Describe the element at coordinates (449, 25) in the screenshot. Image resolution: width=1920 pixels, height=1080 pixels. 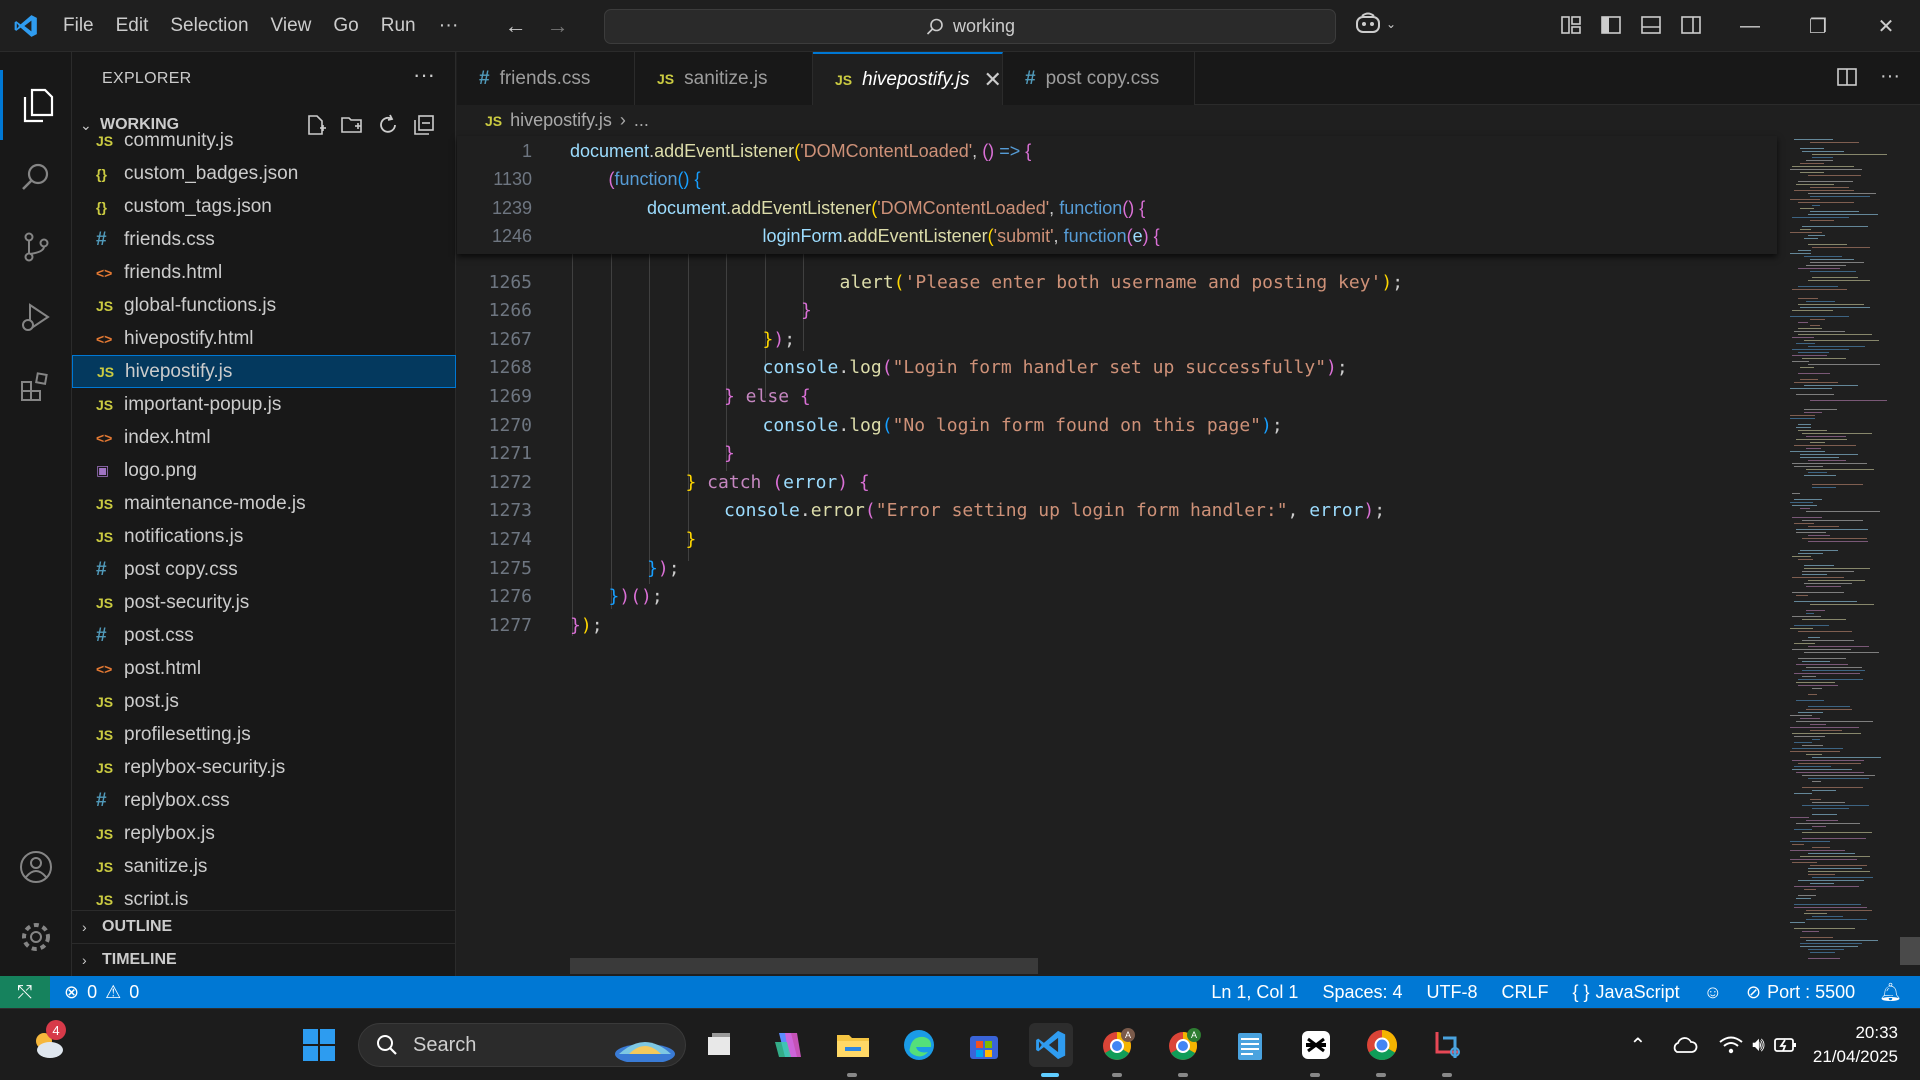
I see `menu-more-button: ···` at that location.